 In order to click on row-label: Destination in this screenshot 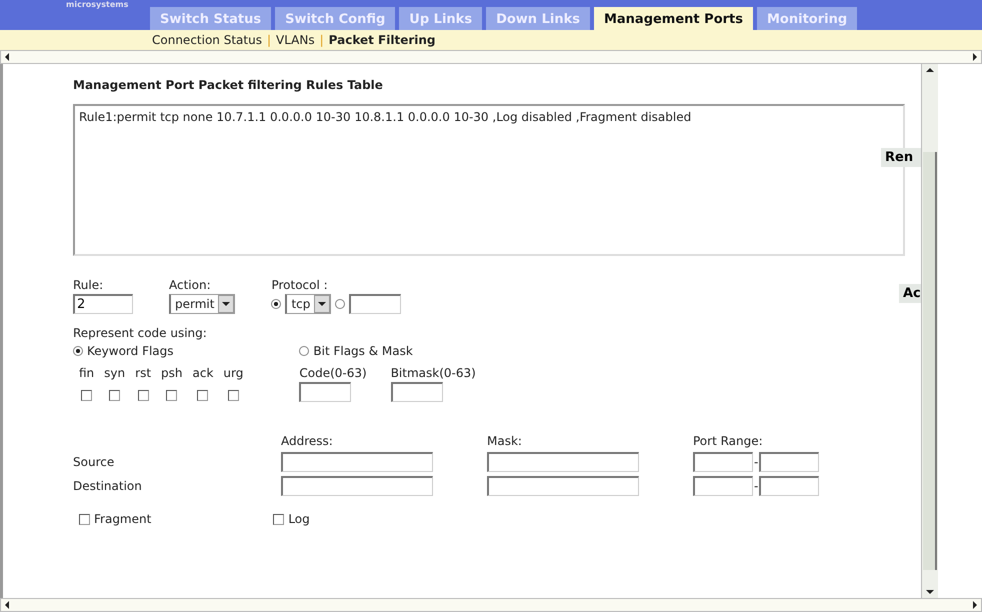, I will do `click(108, 486)`.